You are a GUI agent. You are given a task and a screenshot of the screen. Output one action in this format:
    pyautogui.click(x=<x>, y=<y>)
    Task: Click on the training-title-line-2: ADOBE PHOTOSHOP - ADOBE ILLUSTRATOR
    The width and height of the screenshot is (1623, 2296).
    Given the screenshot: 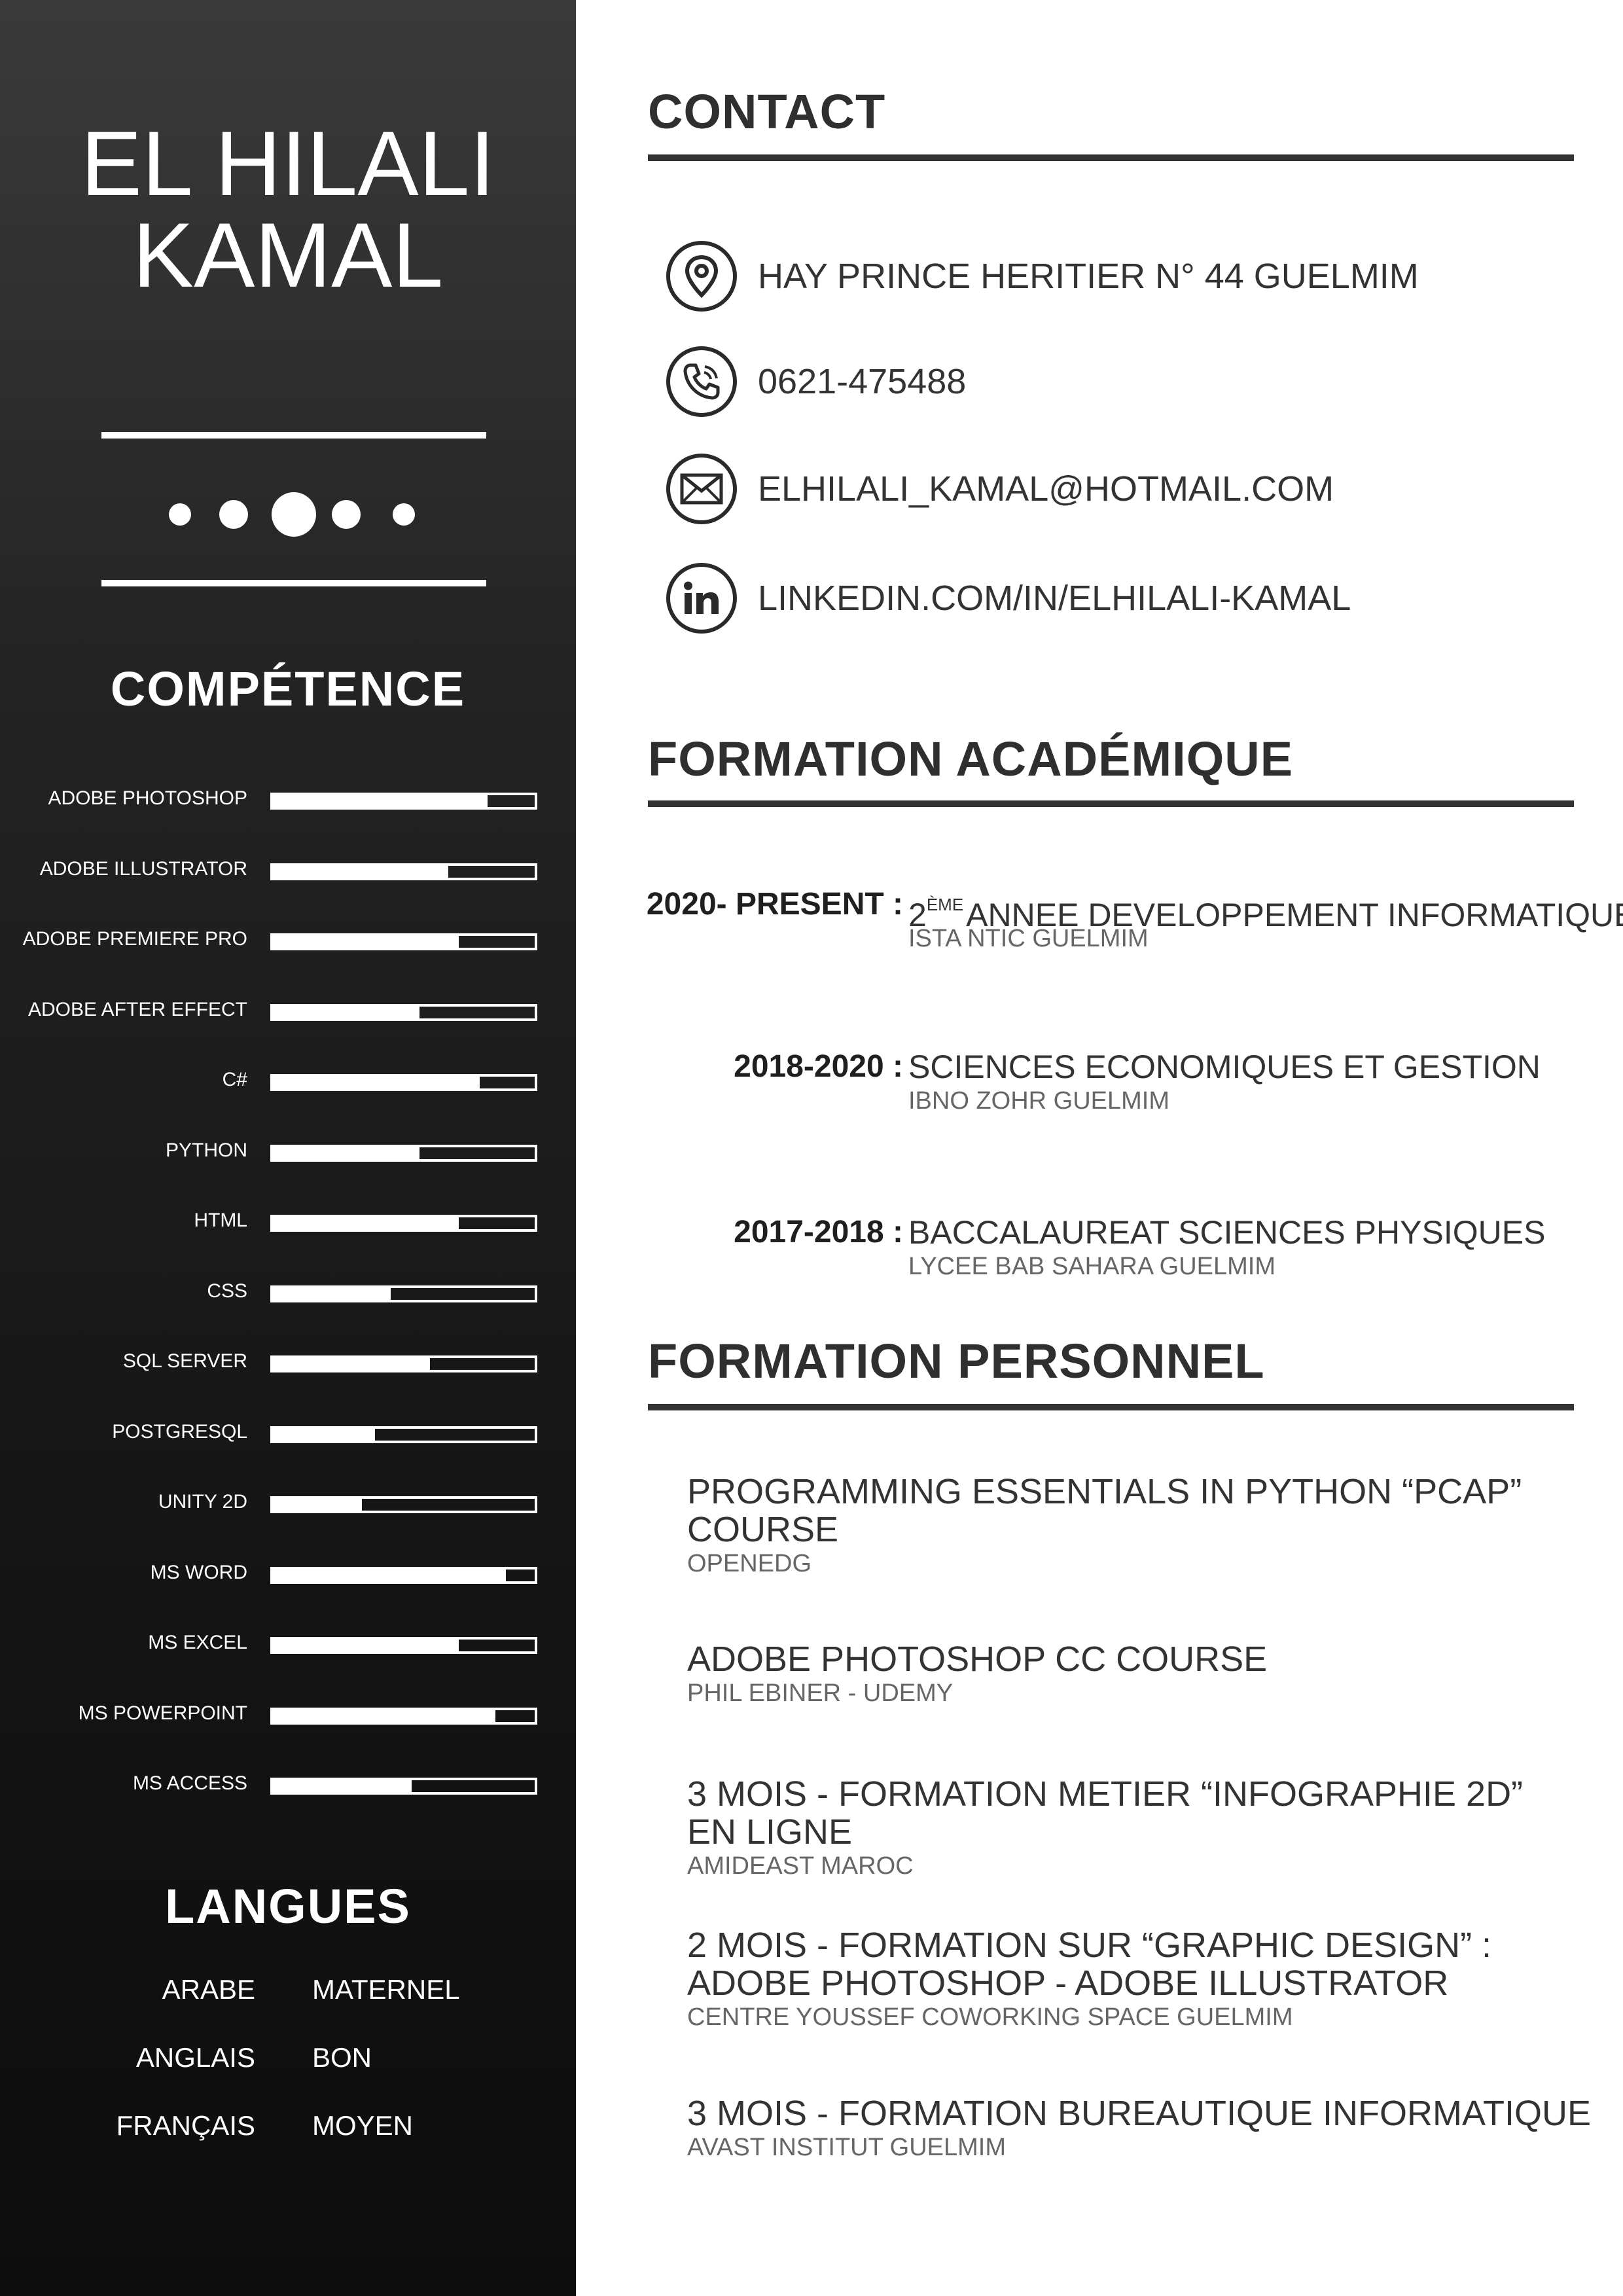 What is the action you would take?
    pyautogui.click(x=1068, y=1983)
    